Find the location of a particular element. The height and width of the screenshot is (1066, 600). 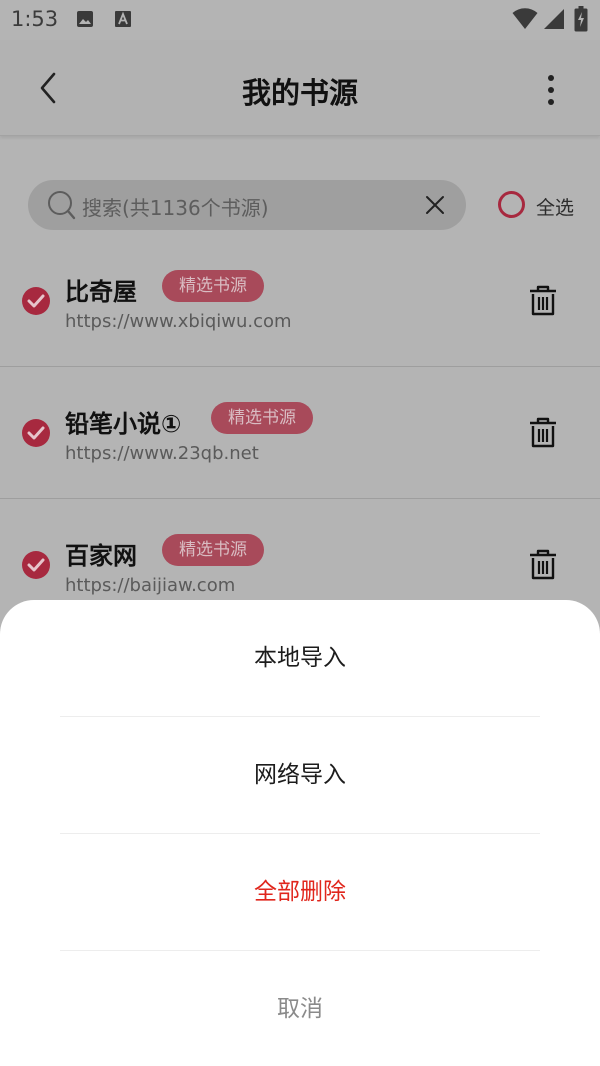

local-import-button: 本地导入 is located at coordinates (300, 658).